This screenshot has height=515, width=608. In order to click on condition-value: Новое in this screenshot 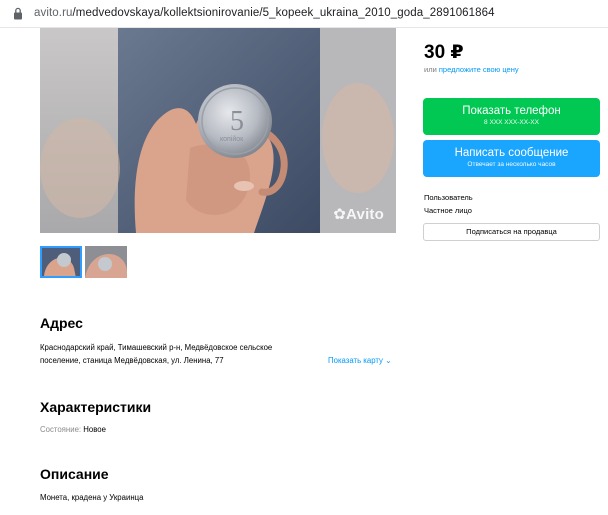, I will do `click(94, 429)`.